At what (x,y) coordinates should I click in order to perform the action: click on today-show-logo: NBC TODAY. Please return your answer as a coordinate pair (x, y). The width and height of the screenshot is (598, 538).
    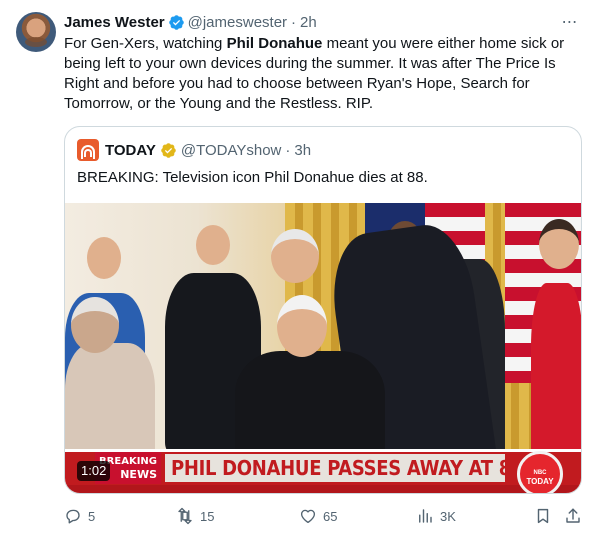
    Looking at the image, I should click on (540, 472).